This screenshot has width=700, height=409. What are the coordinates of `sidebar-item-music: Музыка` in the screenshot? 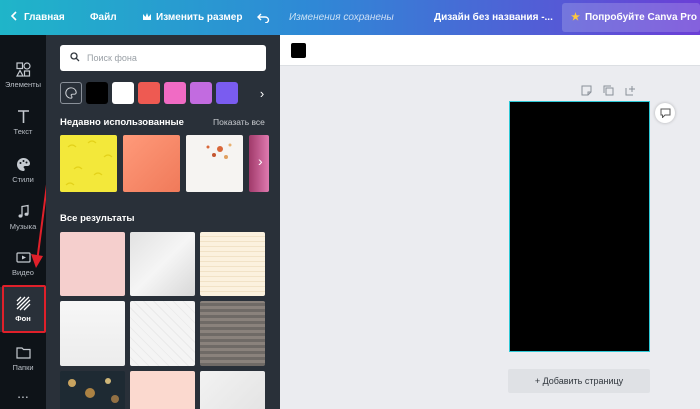 It's located at (23, 217).